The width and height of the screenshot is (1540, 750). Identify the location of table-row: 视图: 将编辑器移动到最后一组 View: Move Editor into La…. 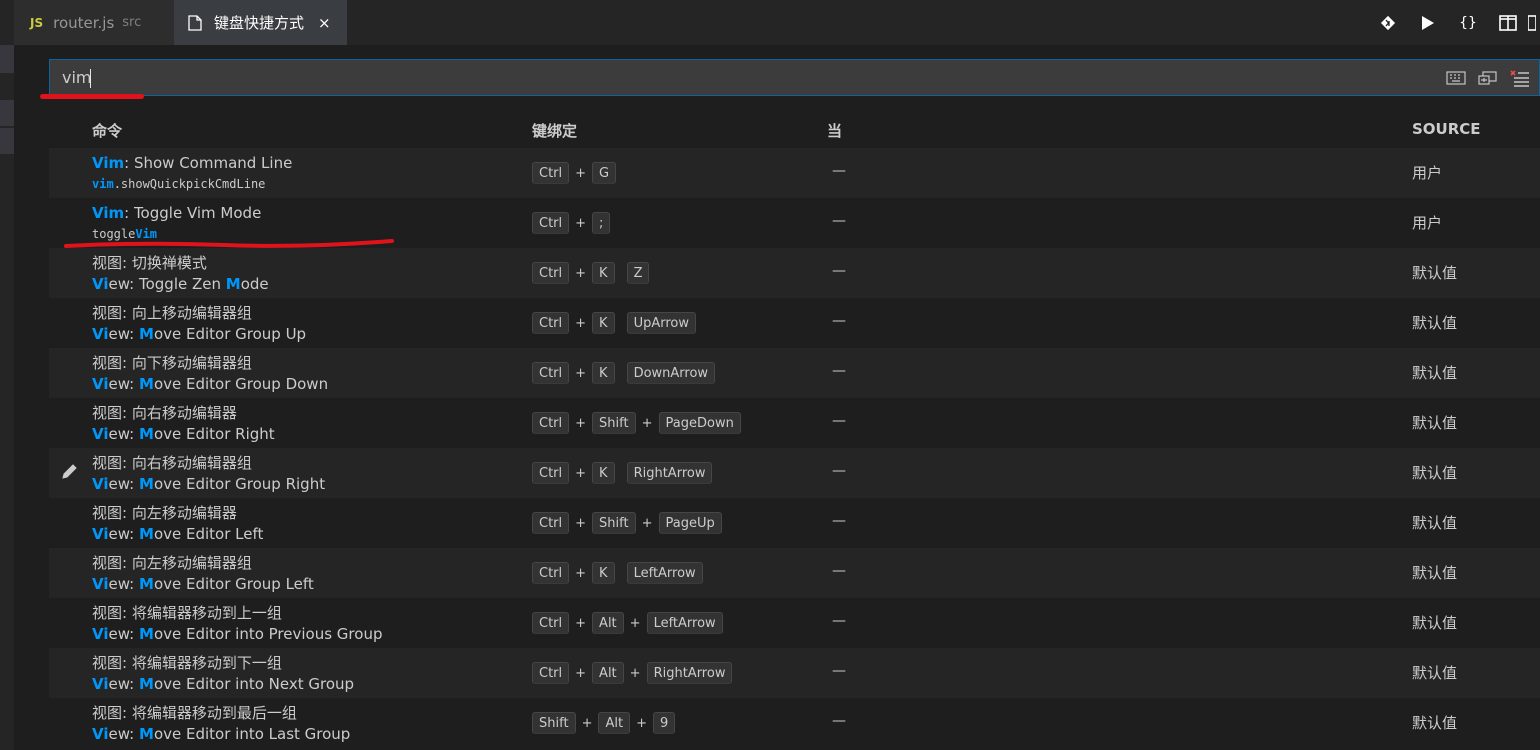
(794, 723).